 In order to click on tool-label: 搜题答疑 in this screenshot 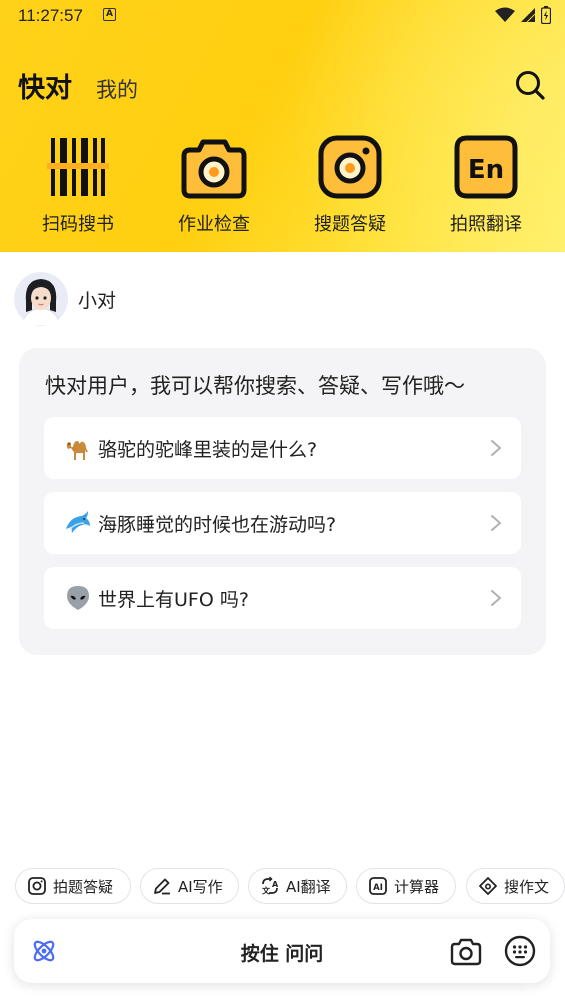, I will do `click(350, 224)`.